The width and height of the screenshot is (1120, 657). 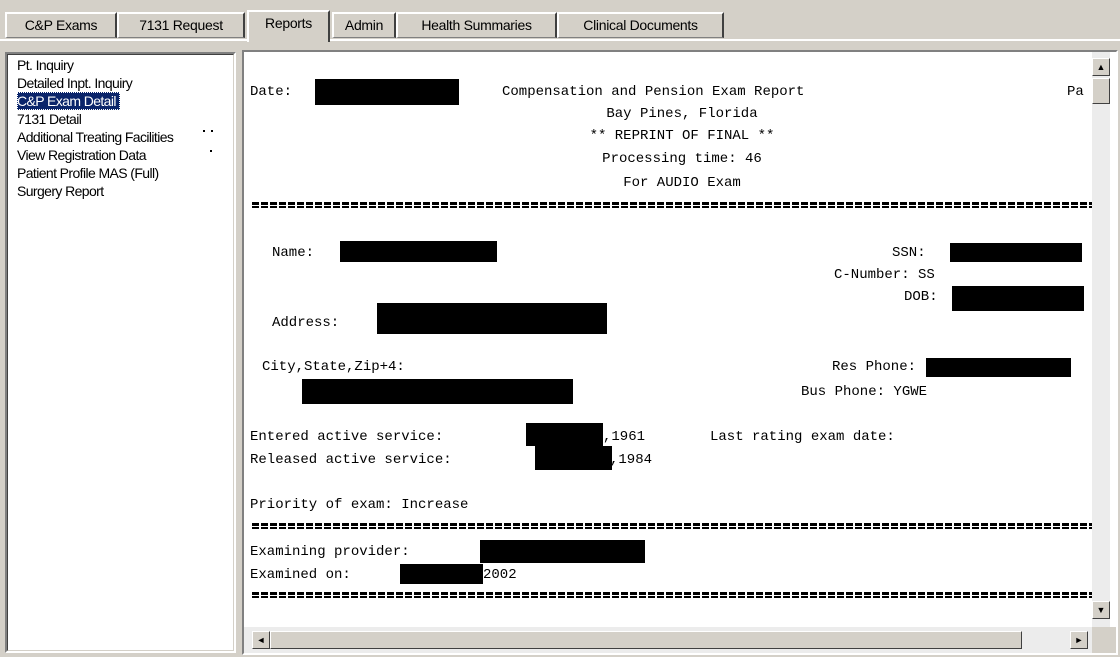 I want to click on tab-7131-request: 7131 Request, so click(x=181, y=25).